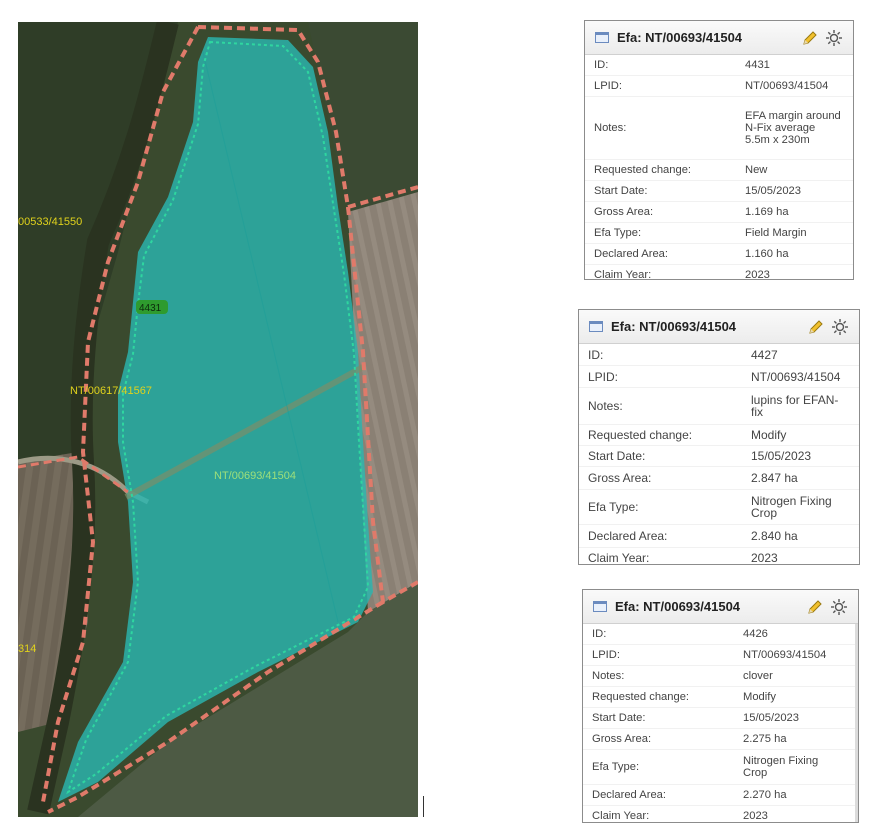 This screenshot has width=874, height=837. Describe the element at coordinates (791, 507) in the screenshot. I see `field-value: Nitrogen Fixing Crop` at that location.